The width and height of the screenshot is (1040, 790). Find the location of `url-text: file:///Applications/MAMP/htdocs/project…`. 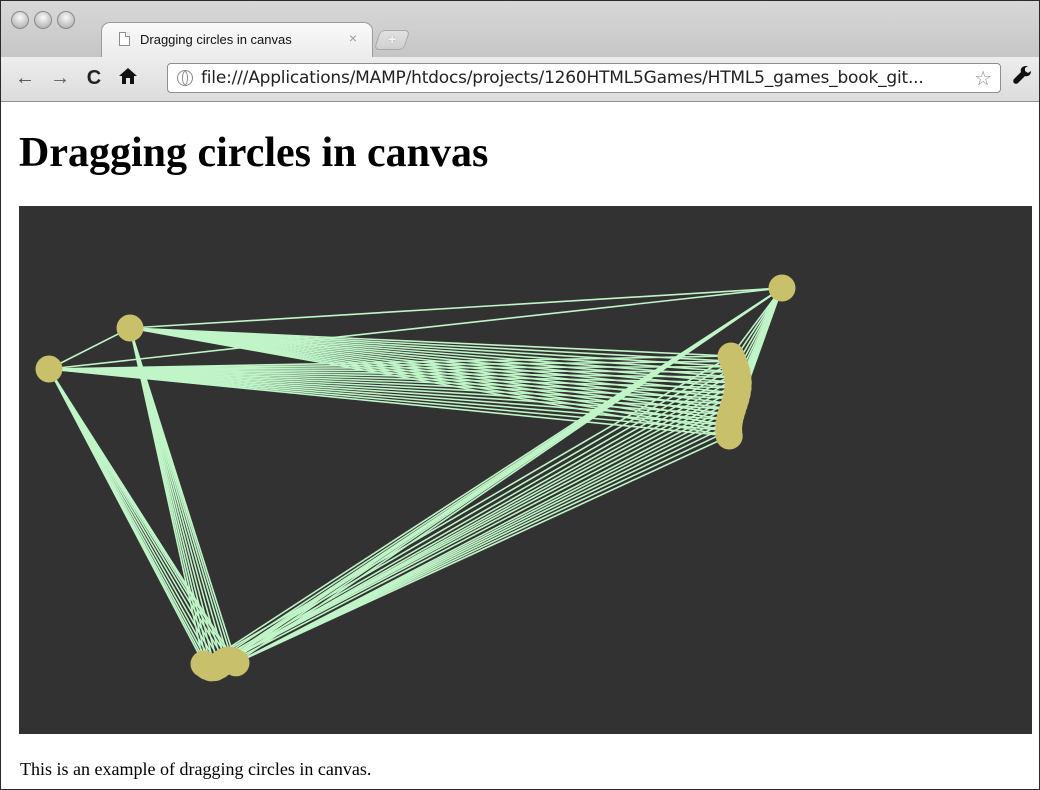

url-text: file:///Applications/MAMP/htdocs/project… is located at coordinates (583, 78).